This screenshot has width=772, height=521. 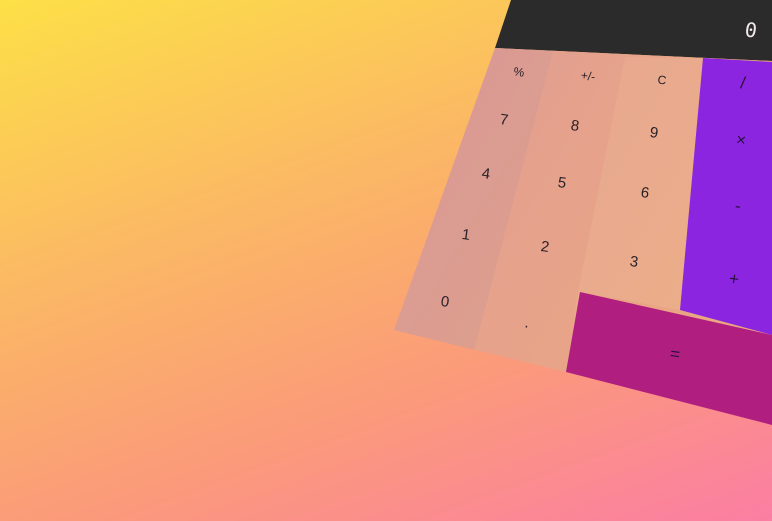 What do you see at coordinates (519, 71) in the screenshot?
I see `percent-button: %` at bounding box center [519, 71].